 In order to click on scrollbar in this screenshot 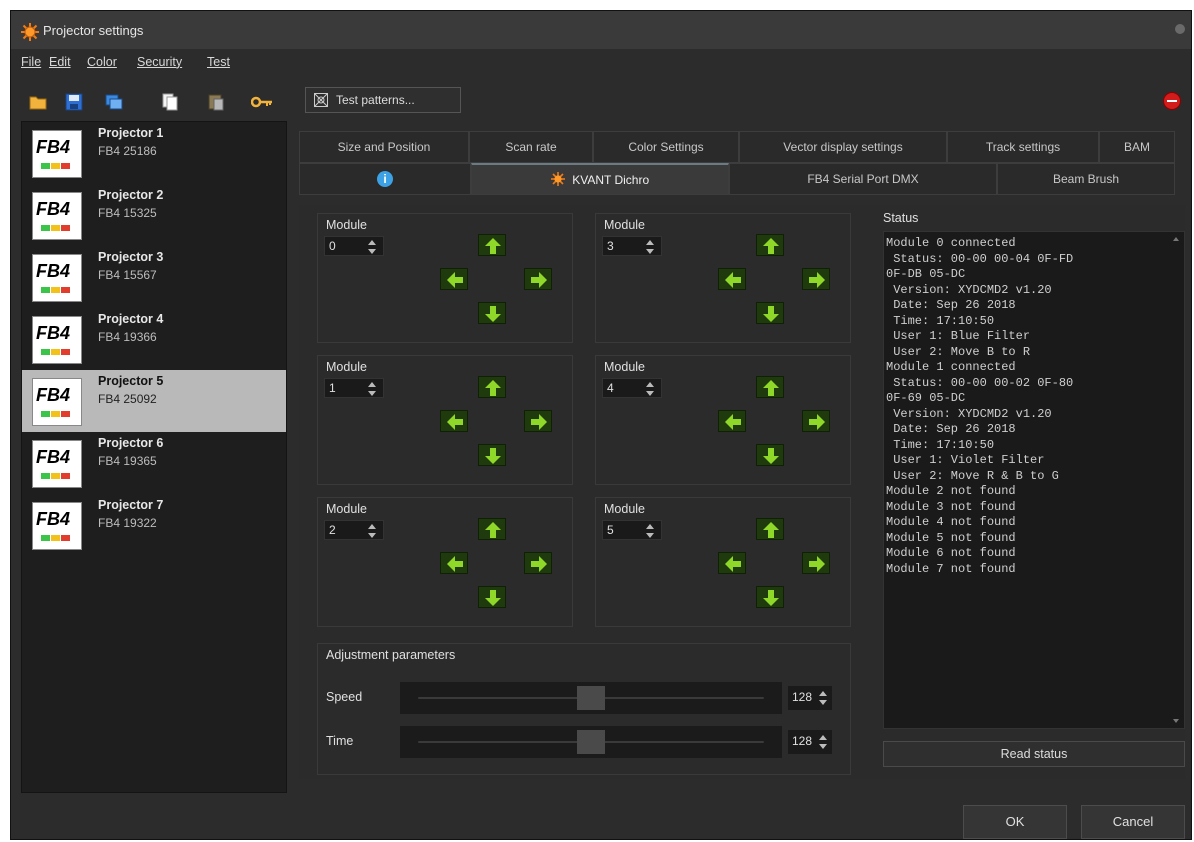, I will do `click(1176, 480)`.